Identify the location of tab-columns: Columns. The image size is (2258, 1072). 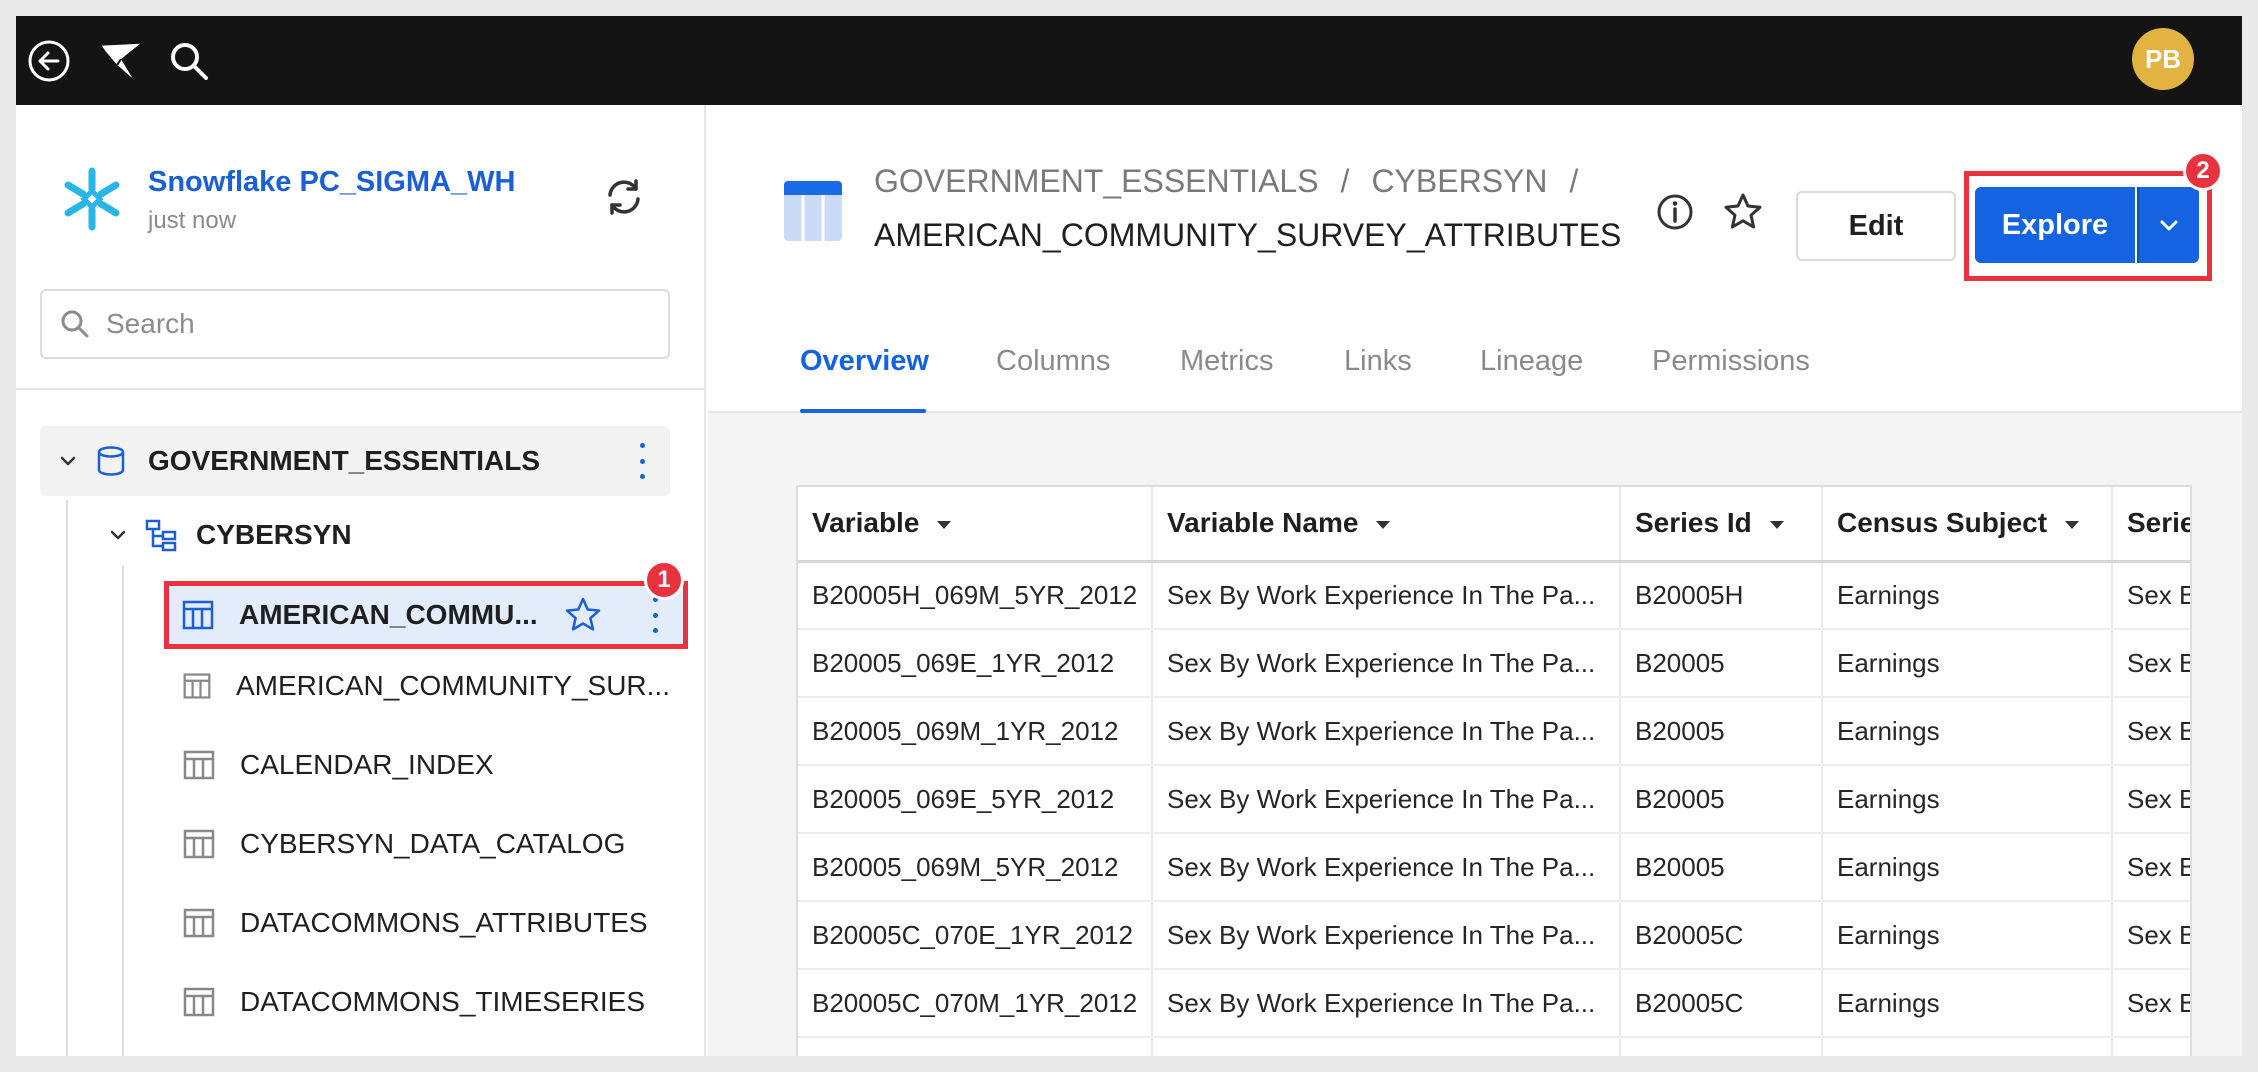
(1053, 361).